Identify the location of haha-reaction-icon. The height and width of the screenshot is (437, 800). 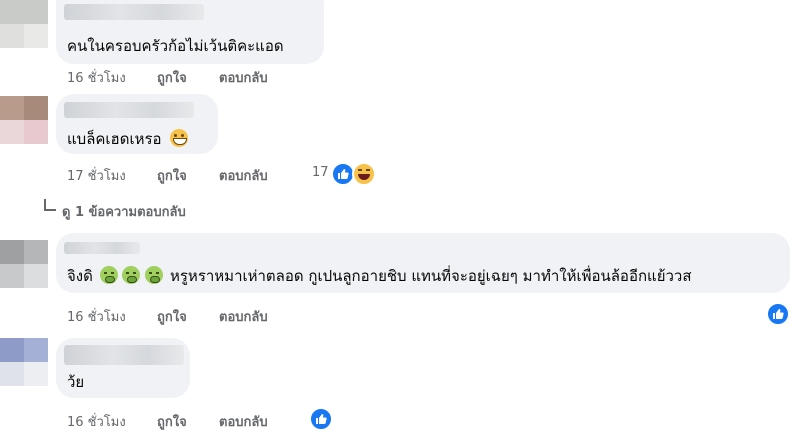
(364, 174).